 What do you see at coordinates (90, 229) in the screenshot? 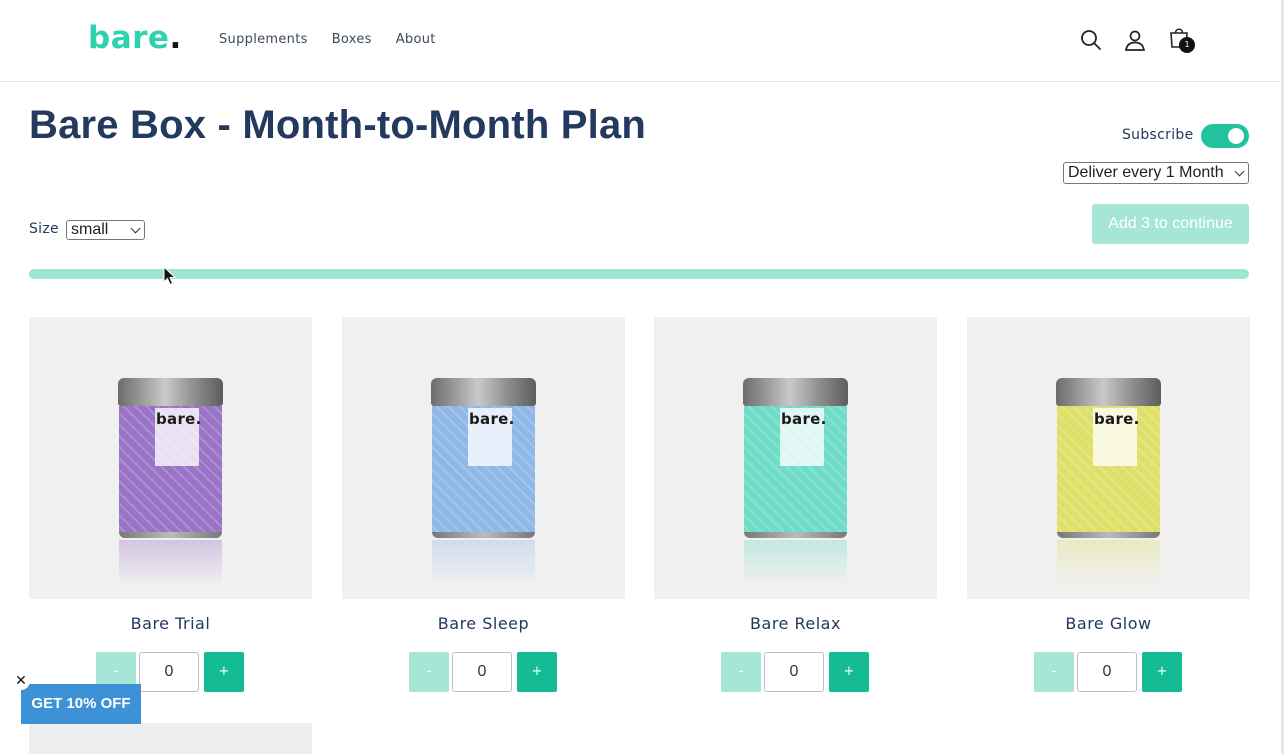
I see `size-value: small` at bounding box center [90, 229].